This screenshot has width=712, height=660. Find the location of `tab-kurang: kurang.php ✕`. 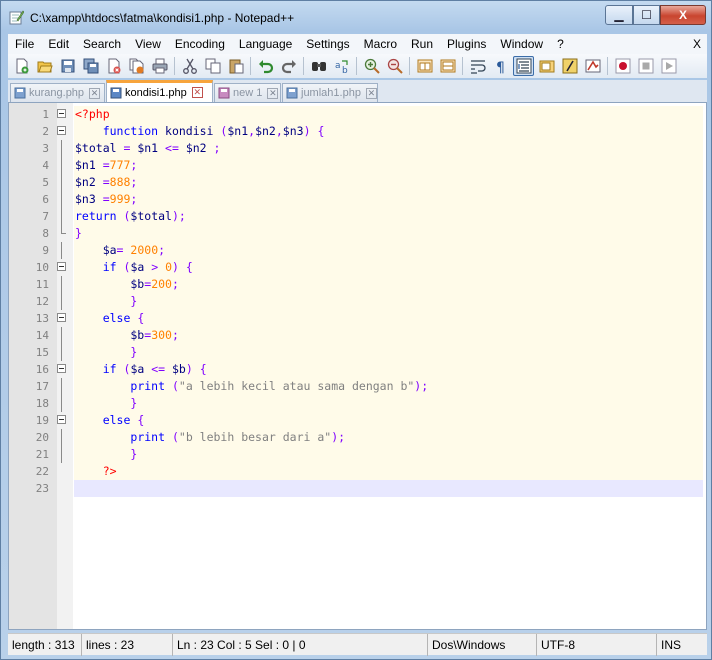

tab-kurang: kurang.php ✕ is located at coordinates (57, 92).